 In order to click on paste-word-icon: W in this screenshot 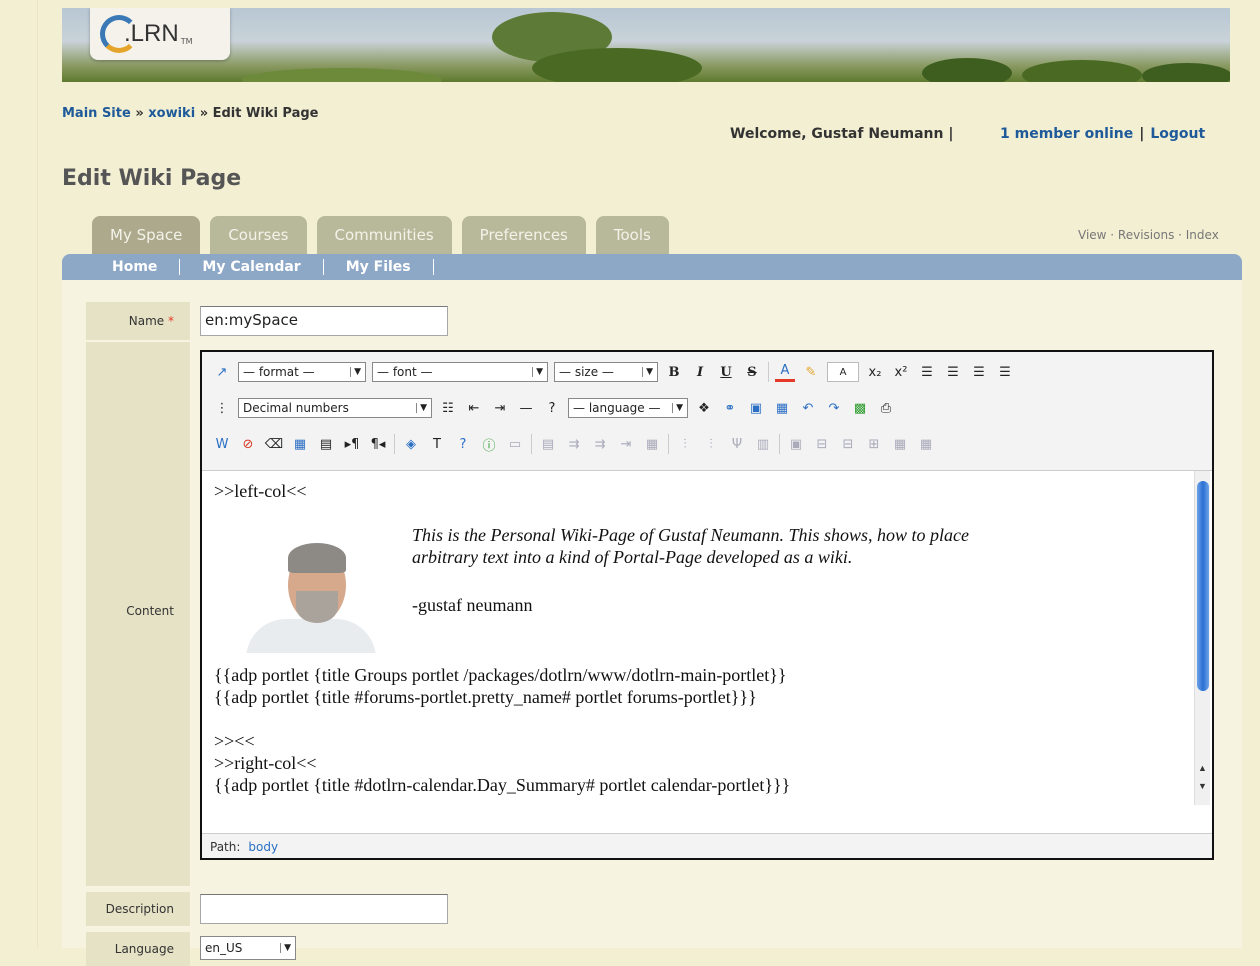, I will do `click(222, 444)`.